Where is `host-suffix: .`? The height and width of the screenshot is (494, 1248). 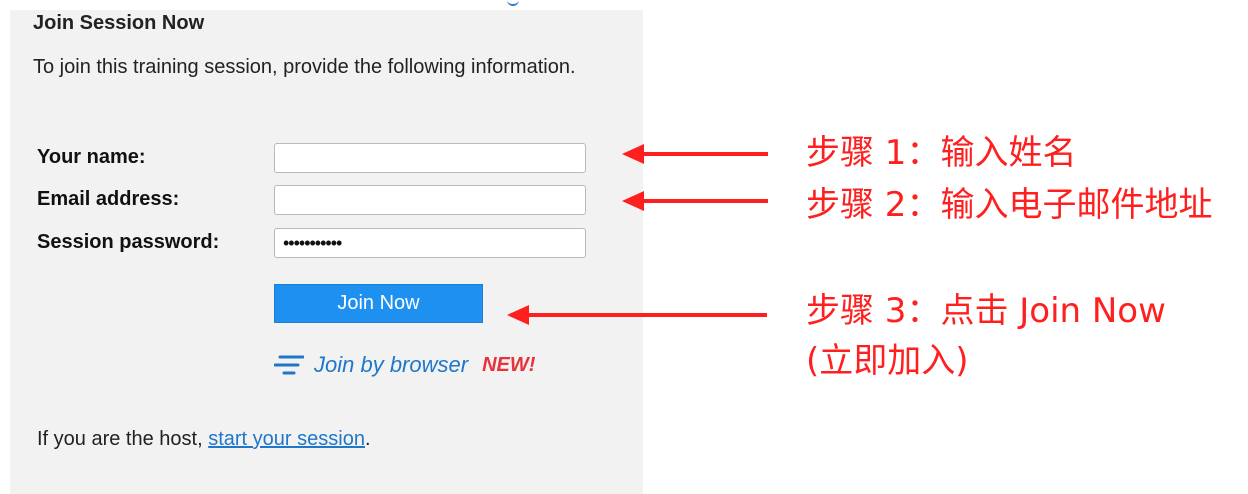 host-suffix: . is located at coordinates (367, 439).